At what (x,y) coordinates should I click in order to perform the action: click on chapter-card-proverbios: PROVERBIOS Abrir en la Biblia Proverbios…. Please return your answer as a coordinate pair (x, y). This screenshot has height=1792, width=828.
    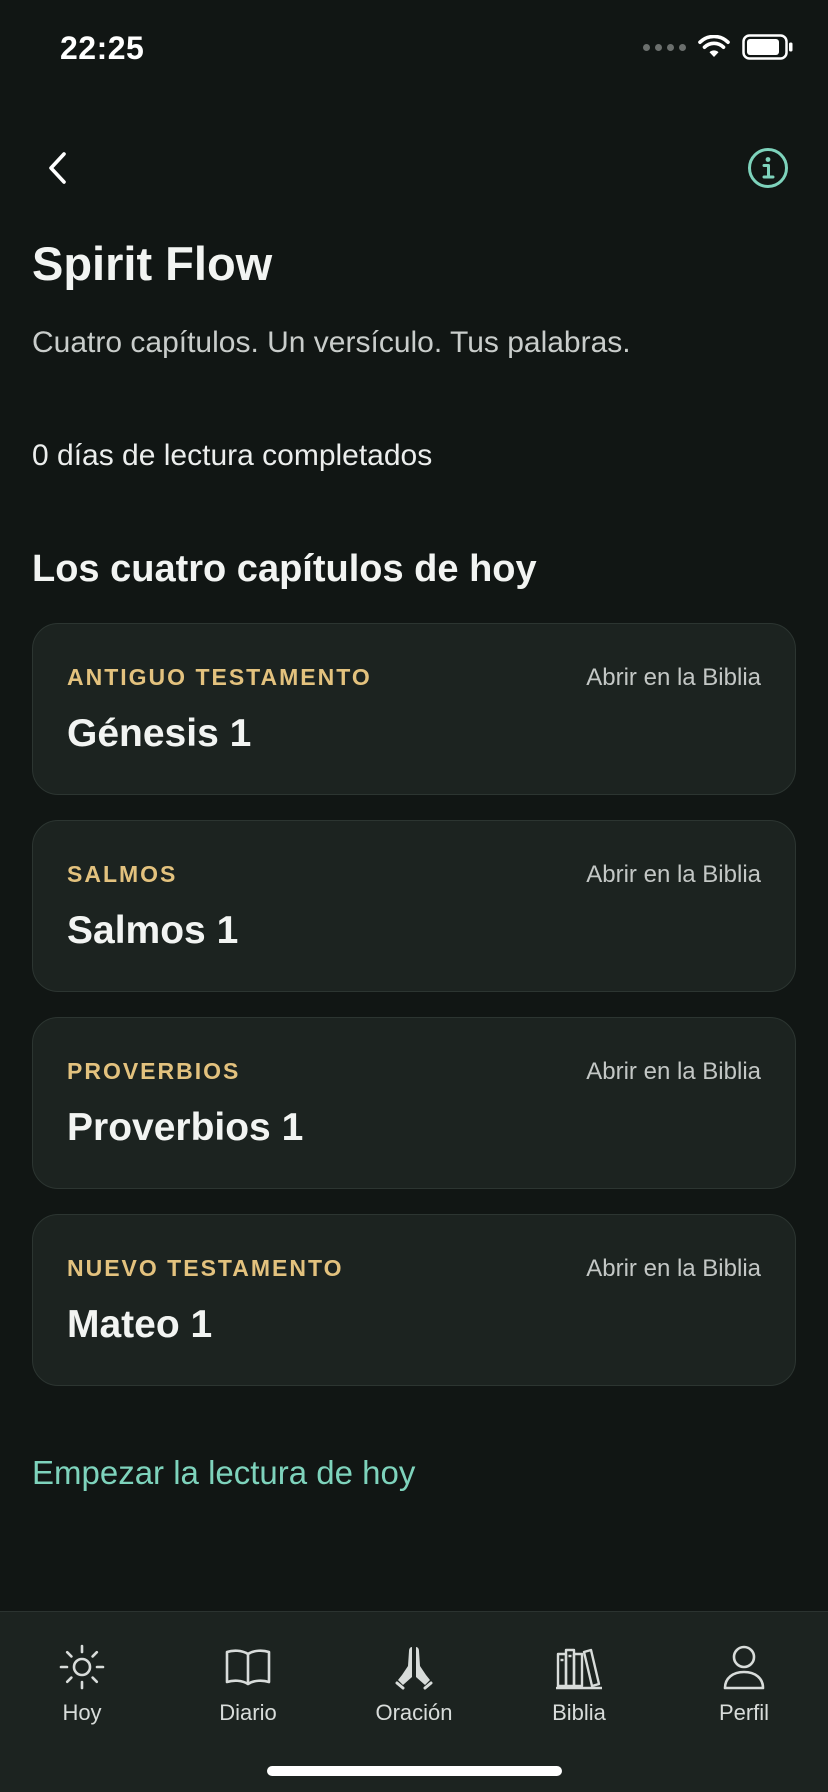
    Looking at the image, I should click on (414, 1103).